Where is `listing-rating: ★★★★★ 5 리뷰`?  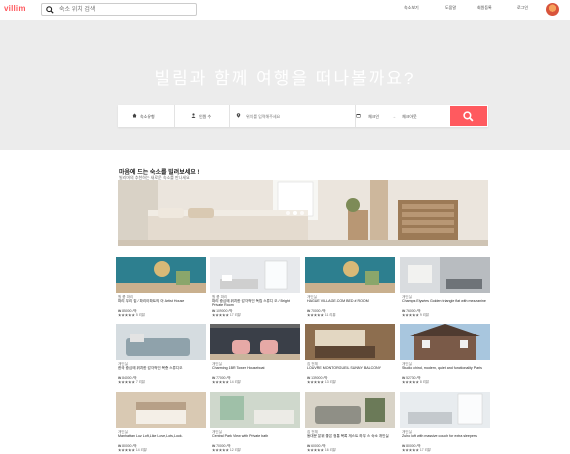
listing-rating: ★★★★★ 5 리뷰 is located at coordinates (131, 315).